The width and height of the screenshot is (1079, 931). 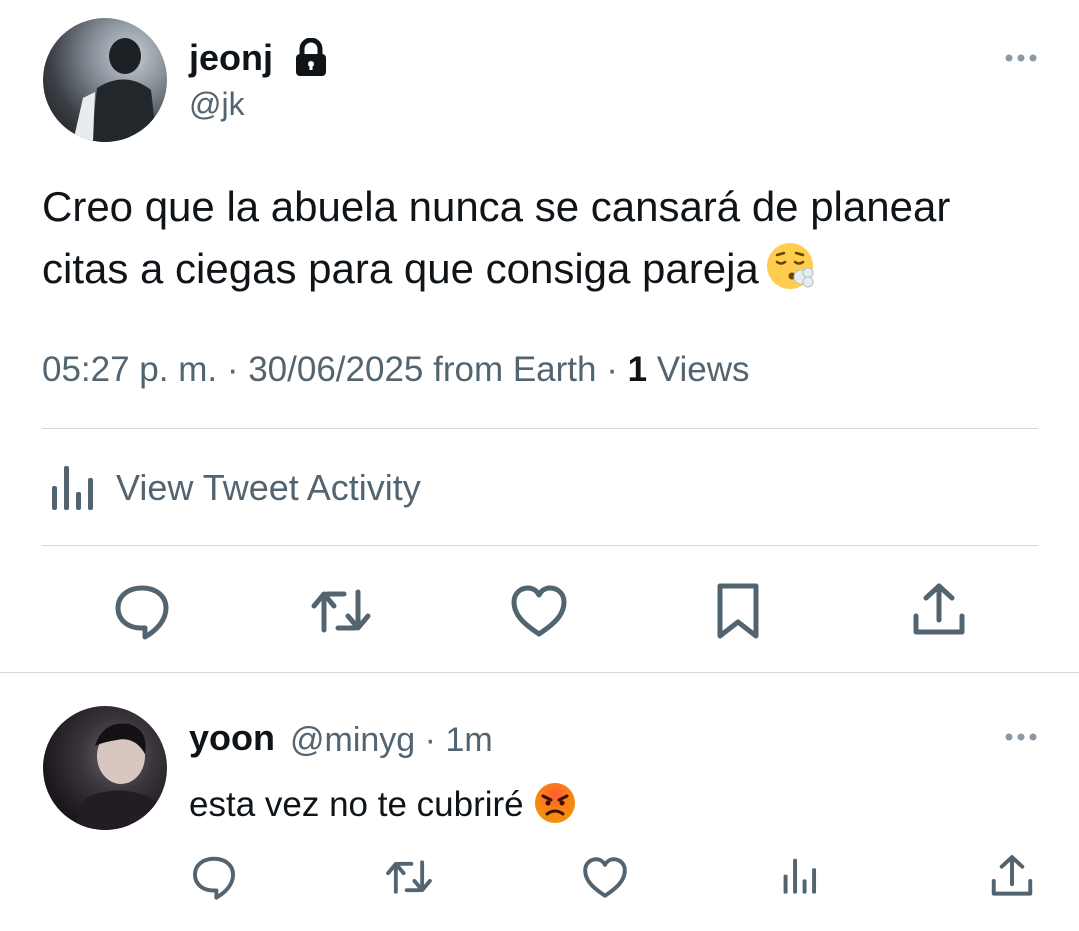 What do you see at coordinates (232, 738) in the screenshot?
I see `reply-author-name: yoon` at bounding box center [232, 738].